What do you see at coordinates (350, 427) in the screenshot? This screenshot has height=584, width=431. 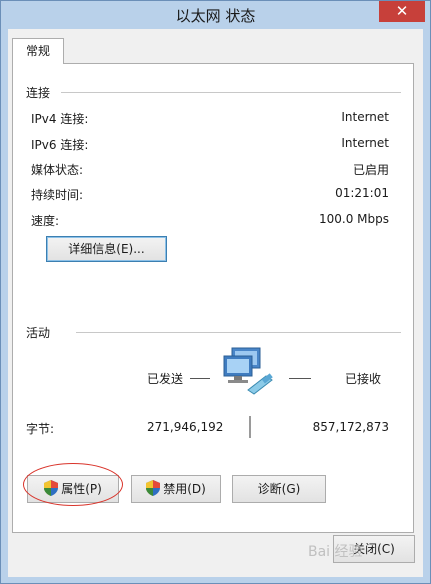 I see `bytes-received-value: 857,172,873` at bounding box center [350, 427].